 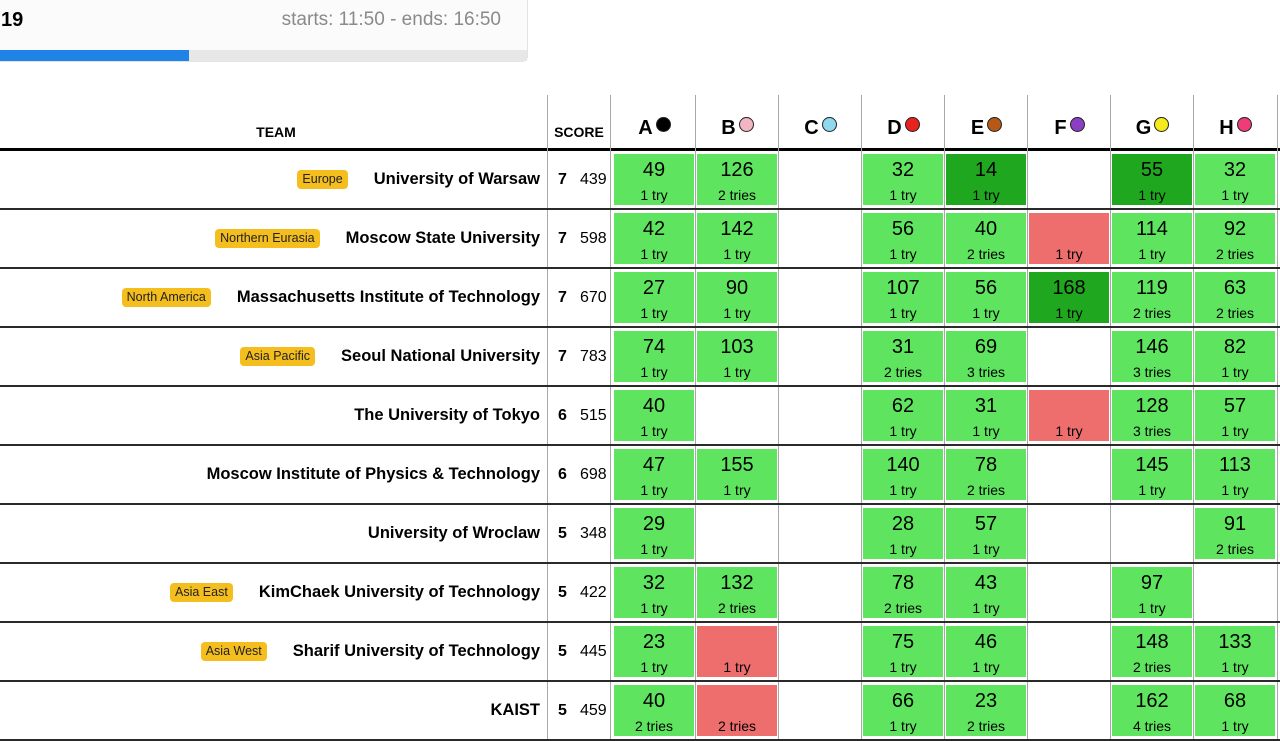 I want to click on problem-cell-h: 57 1 try, so click(x=1235, y=415).